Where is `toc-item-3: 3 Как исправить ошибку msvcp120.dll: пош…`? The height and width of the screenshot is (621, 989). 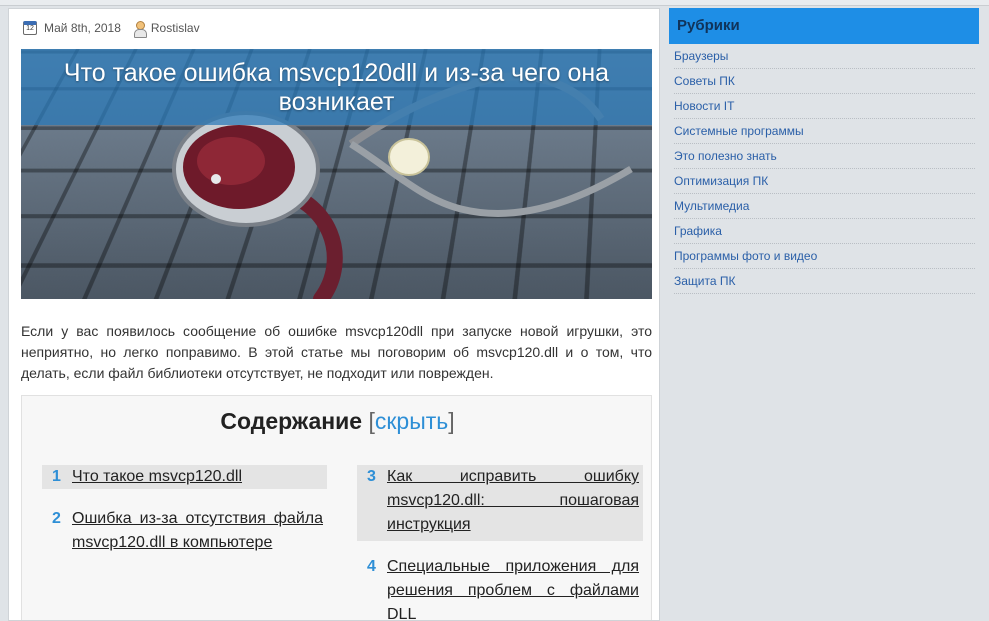 toc-item-3: 3 Как исправить ошибку msvcp120.dll: пош… is located at coordinates (500, 503).